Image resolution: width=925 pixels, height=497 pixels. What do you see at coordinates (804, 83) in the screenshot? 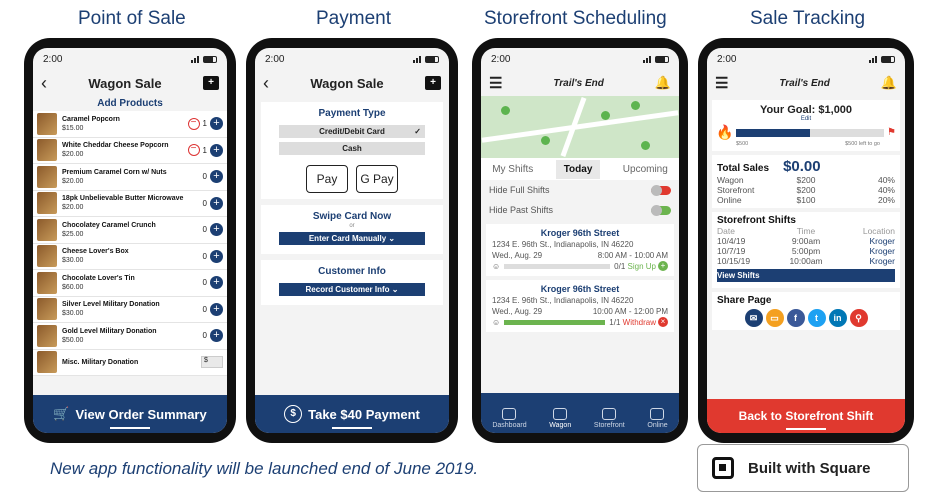
I see `trails-end-logo: Trail's End` at bounding box center [804, 83].